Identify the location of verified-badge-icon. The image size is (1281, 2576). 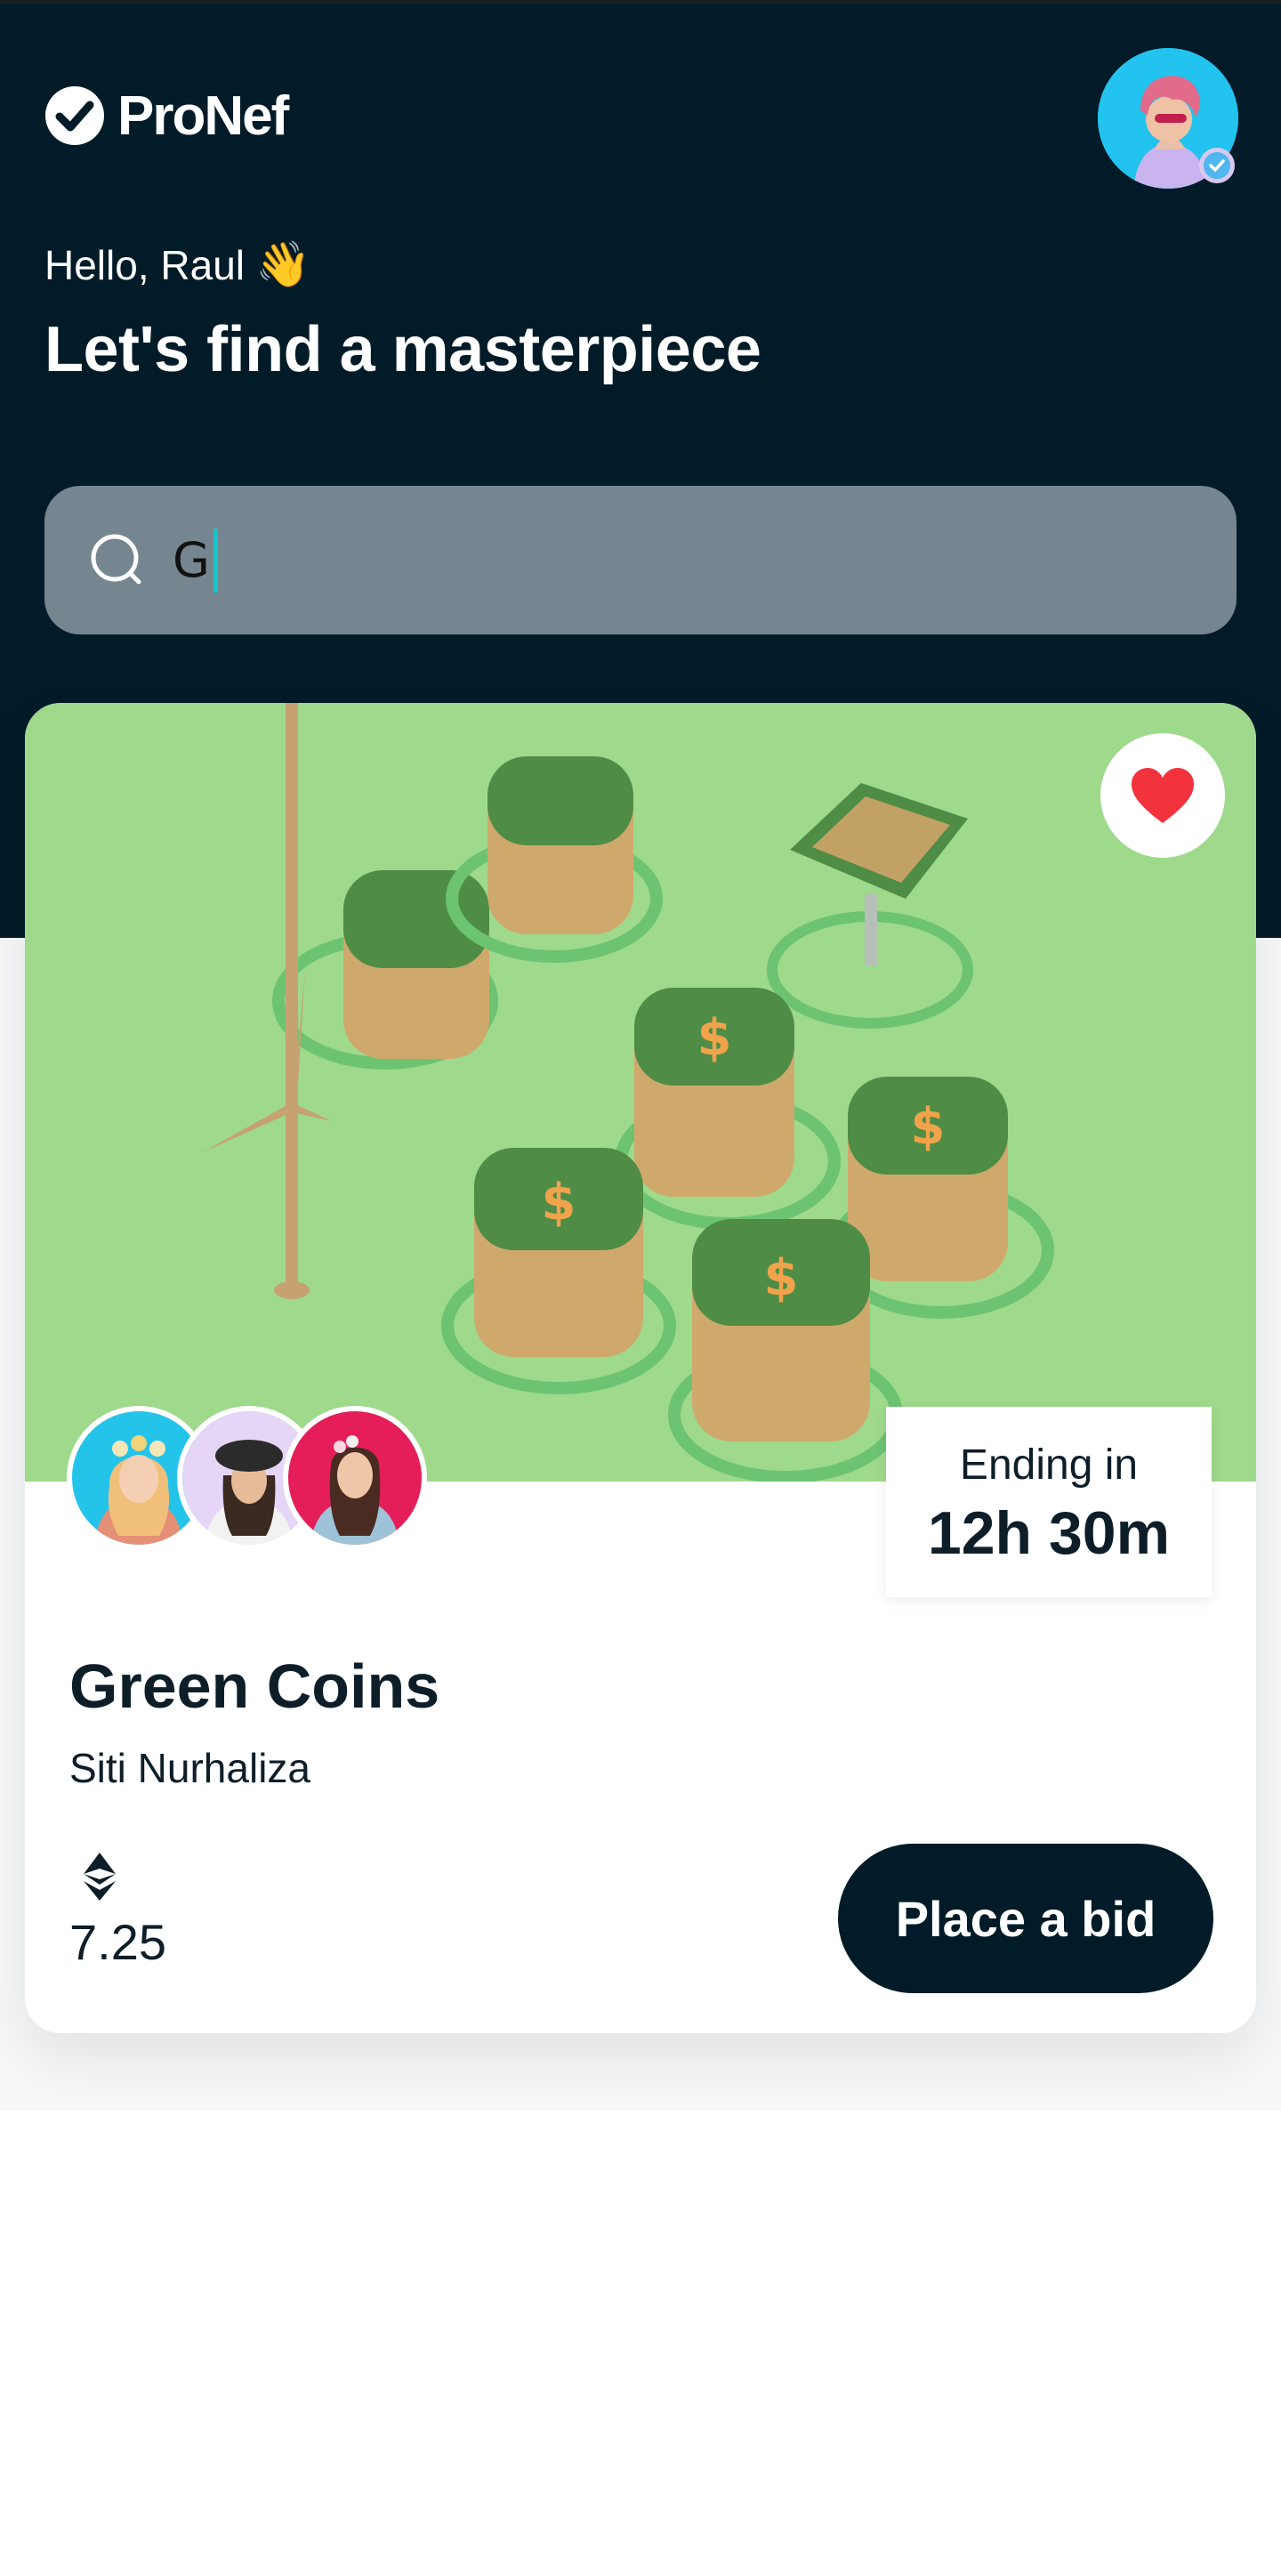
(1217, 165).